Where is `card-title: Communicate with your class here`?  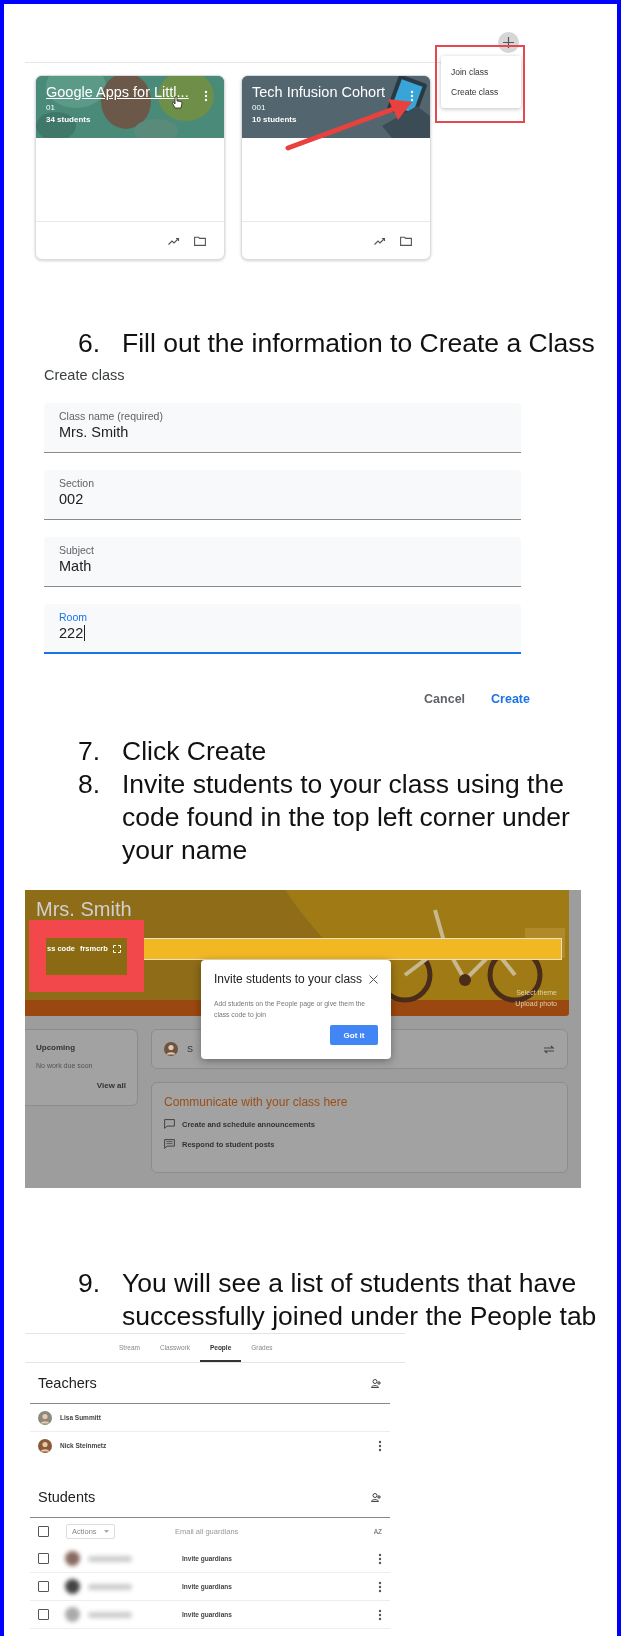
card-title: Communicate with your class here is located at coordinates (256, 1102).